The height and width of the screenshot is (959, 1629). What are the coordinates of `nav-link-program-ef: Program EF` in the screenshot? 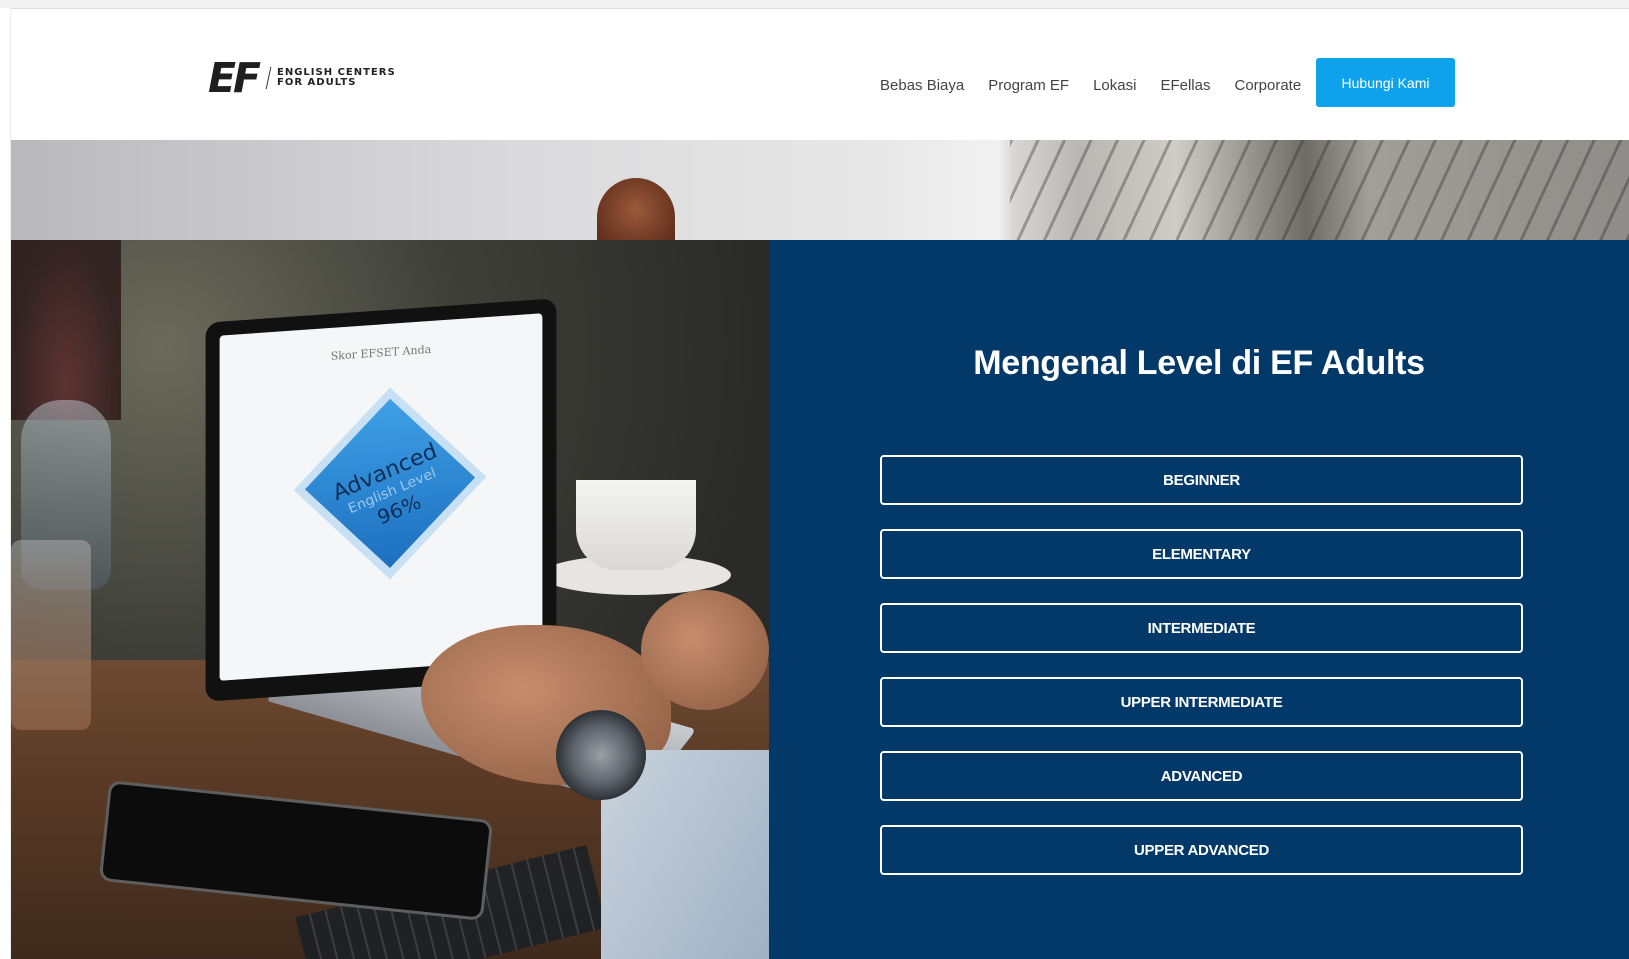 It's located at (1028, 85).